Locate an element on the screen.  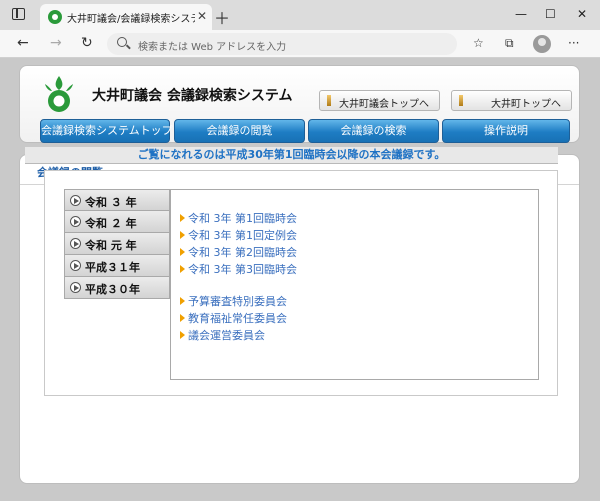
search-icon is located at coordinates (122, 42).